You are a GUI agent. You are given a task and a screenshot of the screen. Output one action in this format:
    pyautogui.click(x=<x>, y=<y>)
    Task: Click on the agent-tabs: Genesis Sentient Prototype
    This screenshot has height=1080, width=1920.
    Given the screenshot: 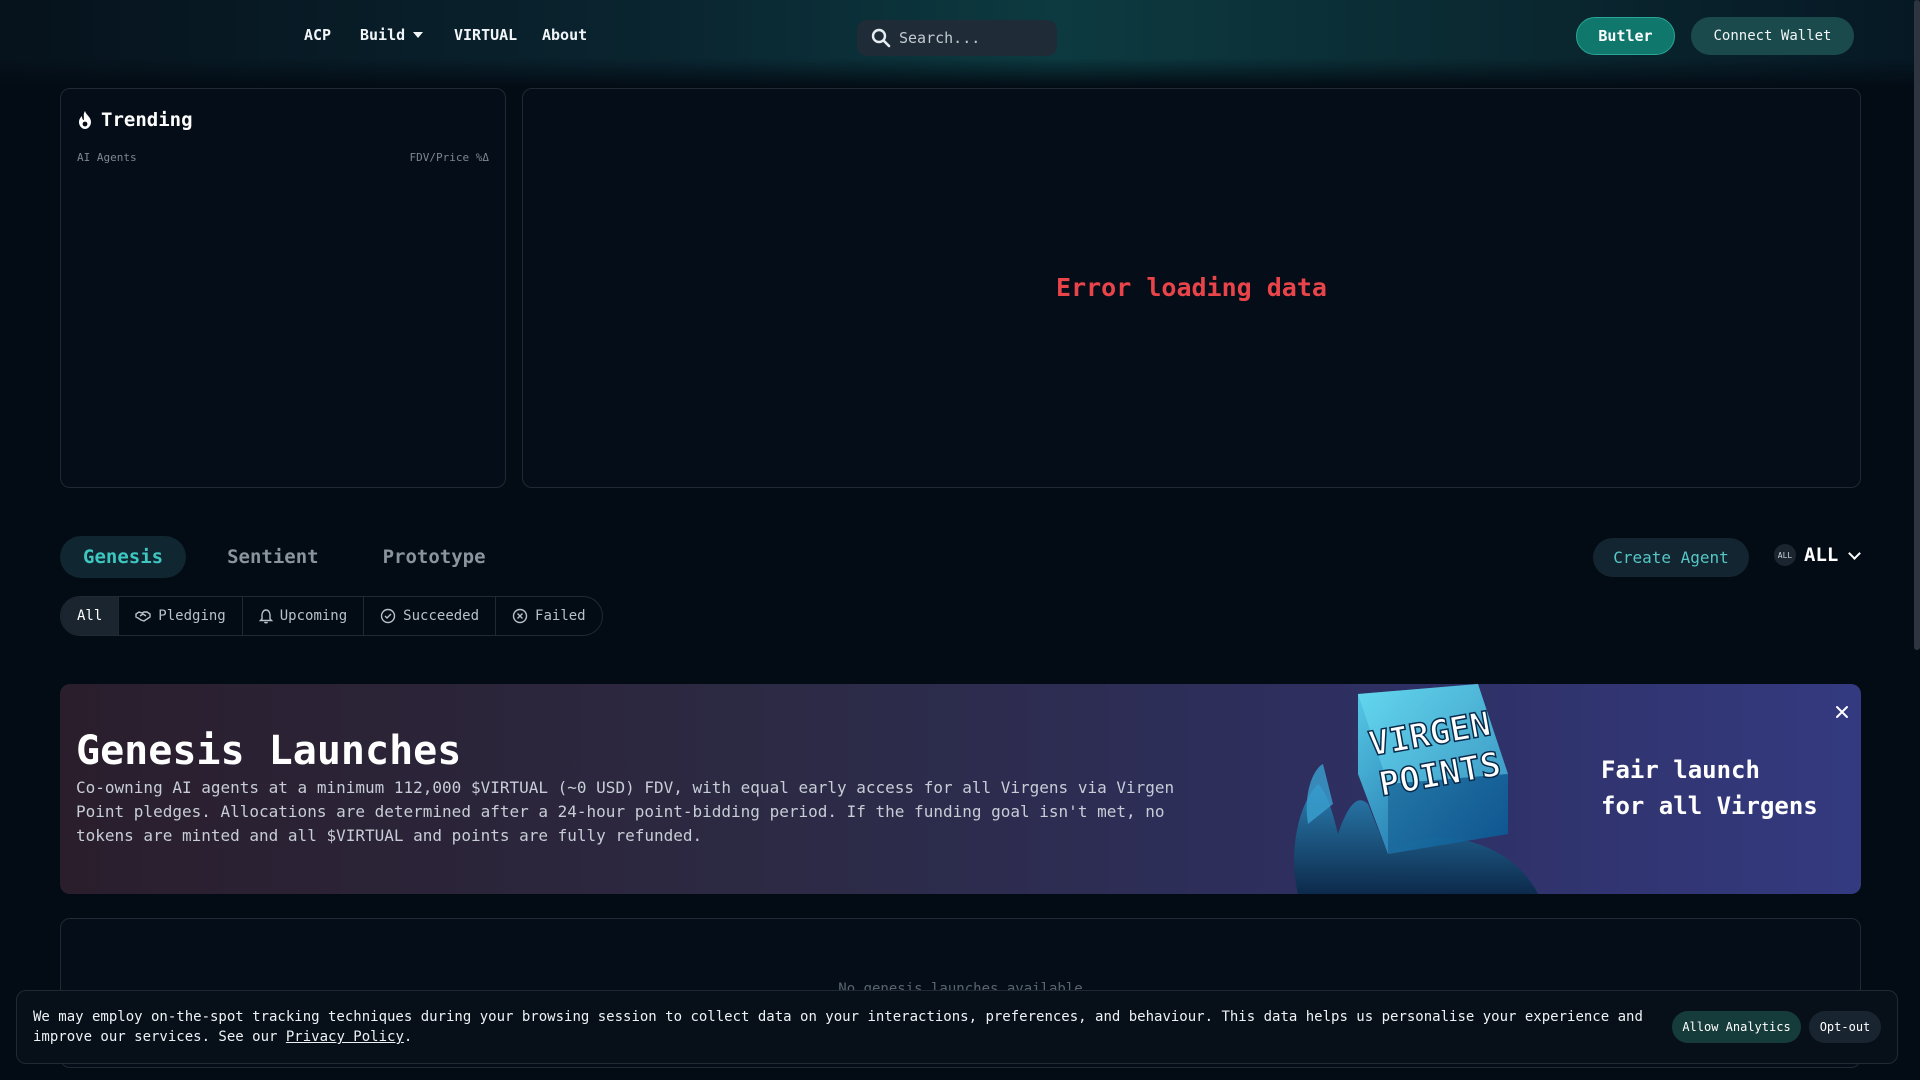 What is the action you would take?
    pyautogui.click(x=293, y=557)
    